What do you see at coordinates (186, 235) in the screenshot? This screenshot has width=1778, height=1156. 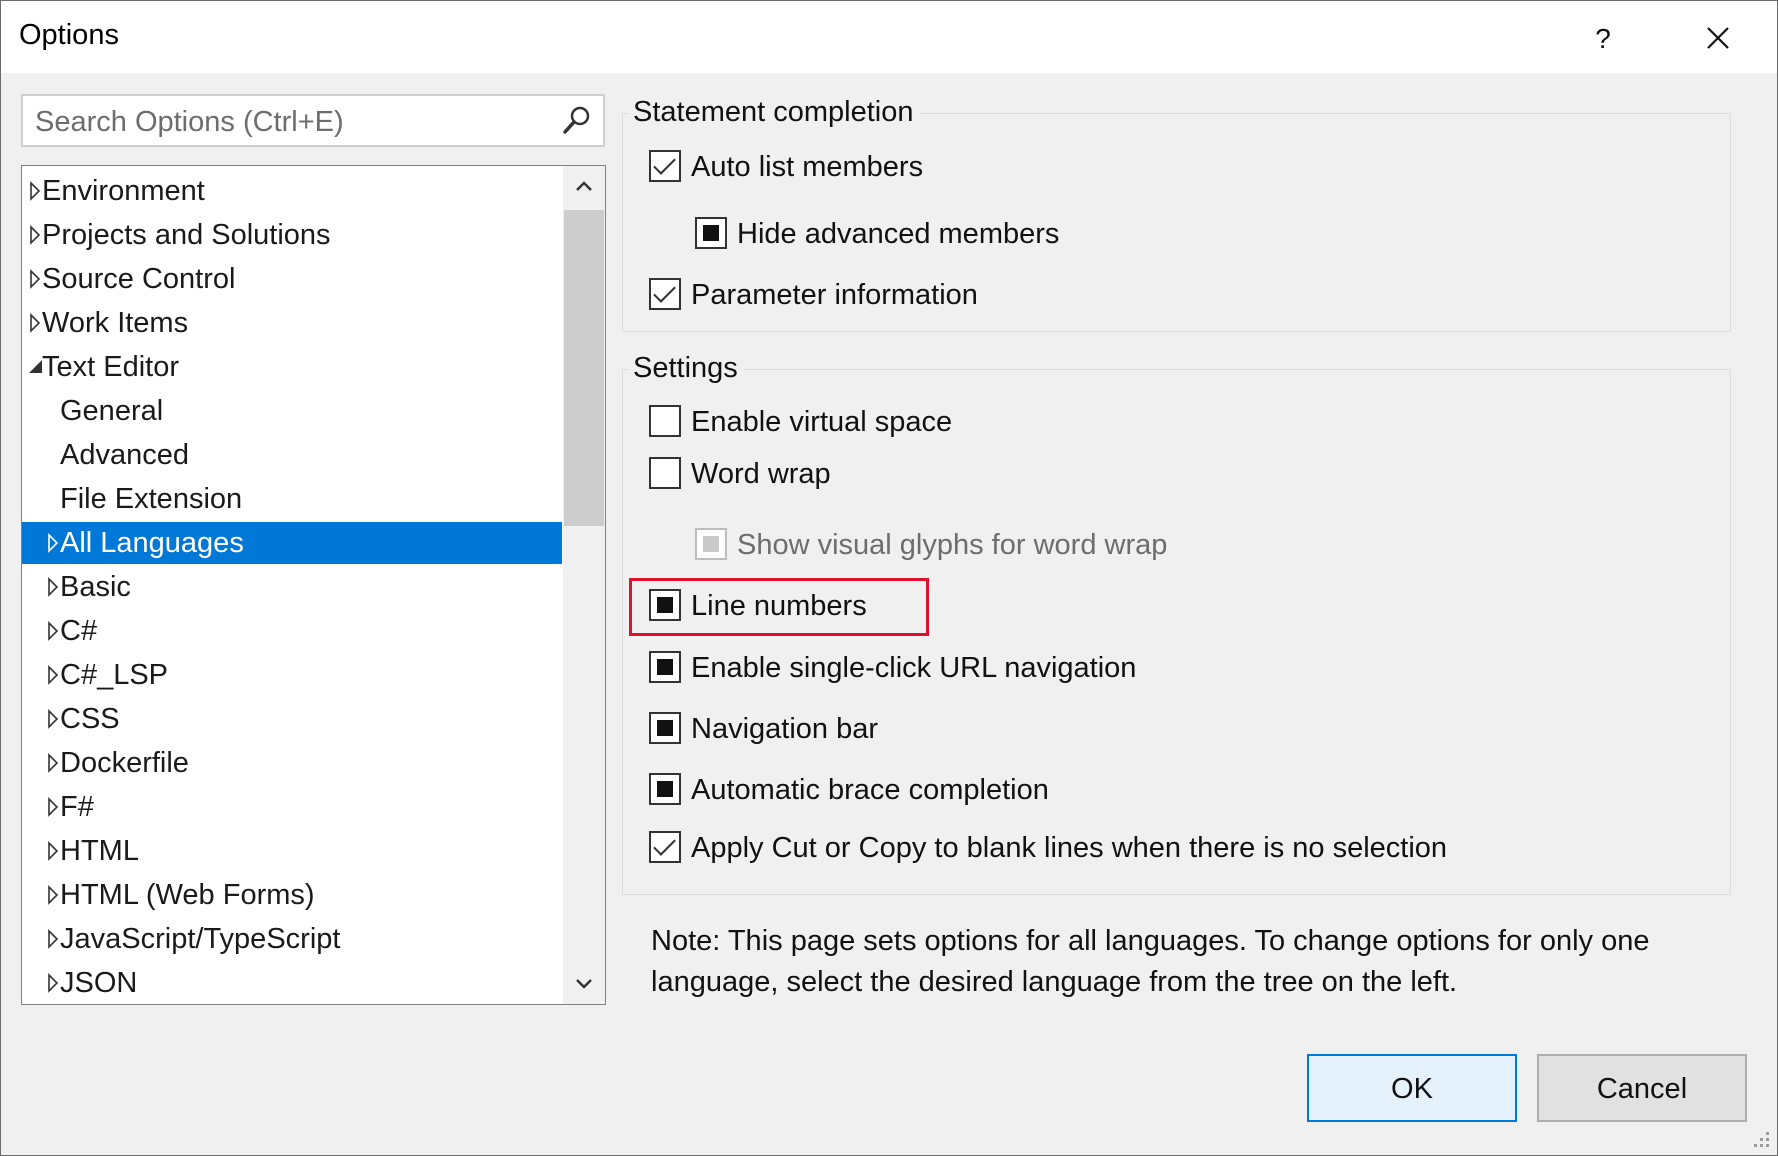 I see `tree-item-label: Projects and Solutions` at bounding box center [186, 235].